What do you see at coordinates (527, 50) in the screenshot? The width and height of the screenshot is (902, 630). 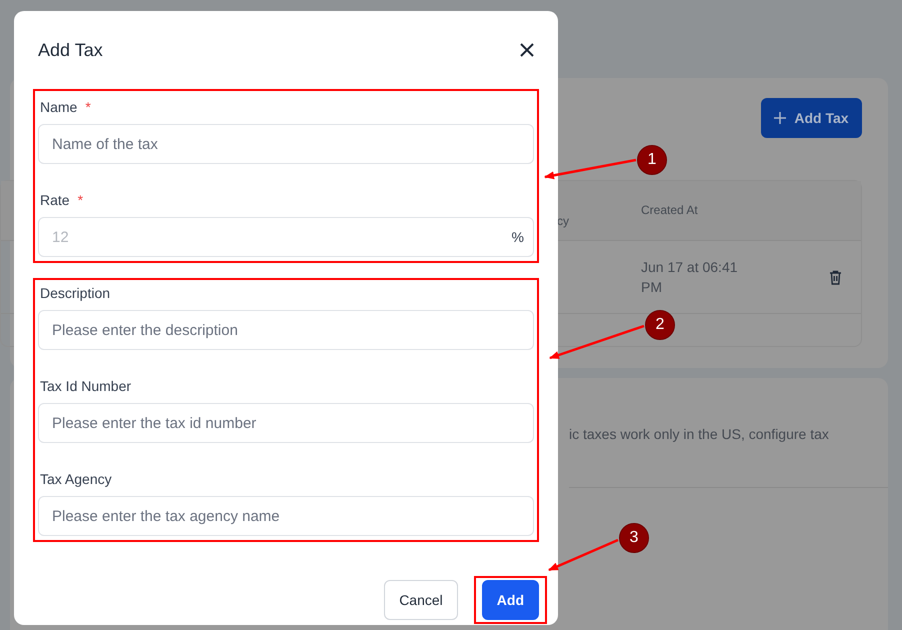 I see `close-icon` at bounding box center [527, 50].